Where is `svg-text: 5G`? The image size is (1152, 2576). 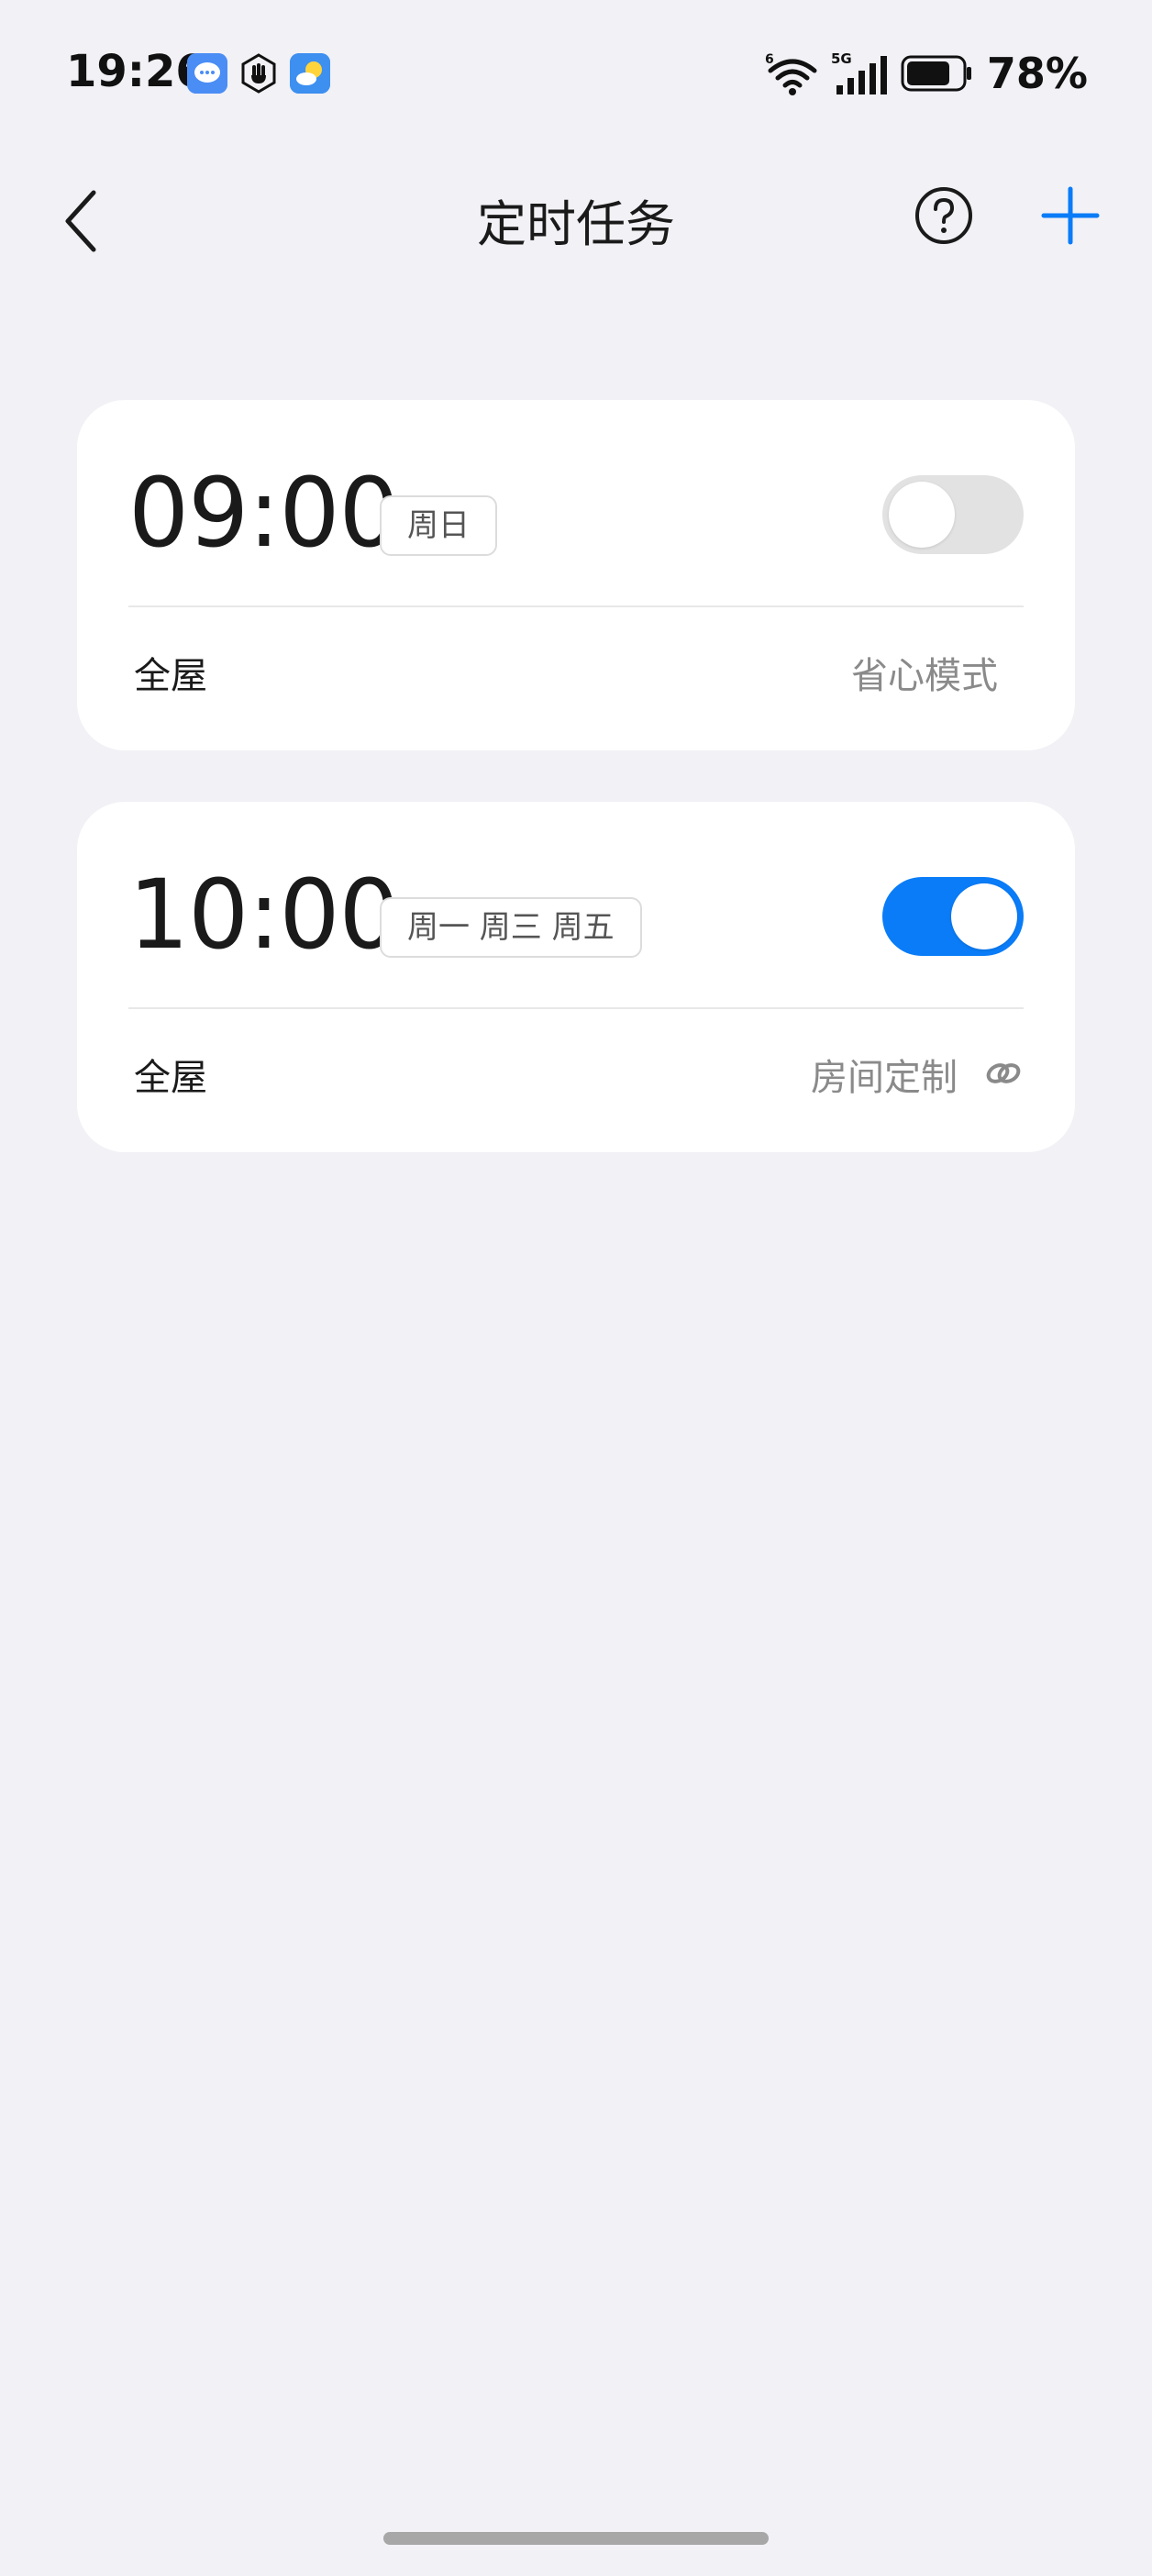
svg-text: 5G is located at coordinates (841, 58).